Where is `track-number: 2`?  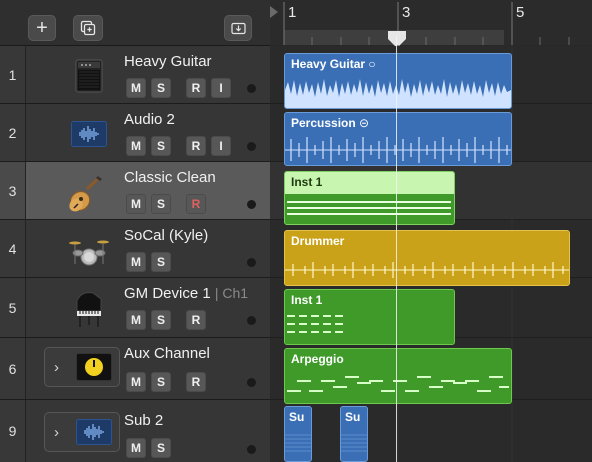
track-number: 2 is located at coordinates (13, 132).